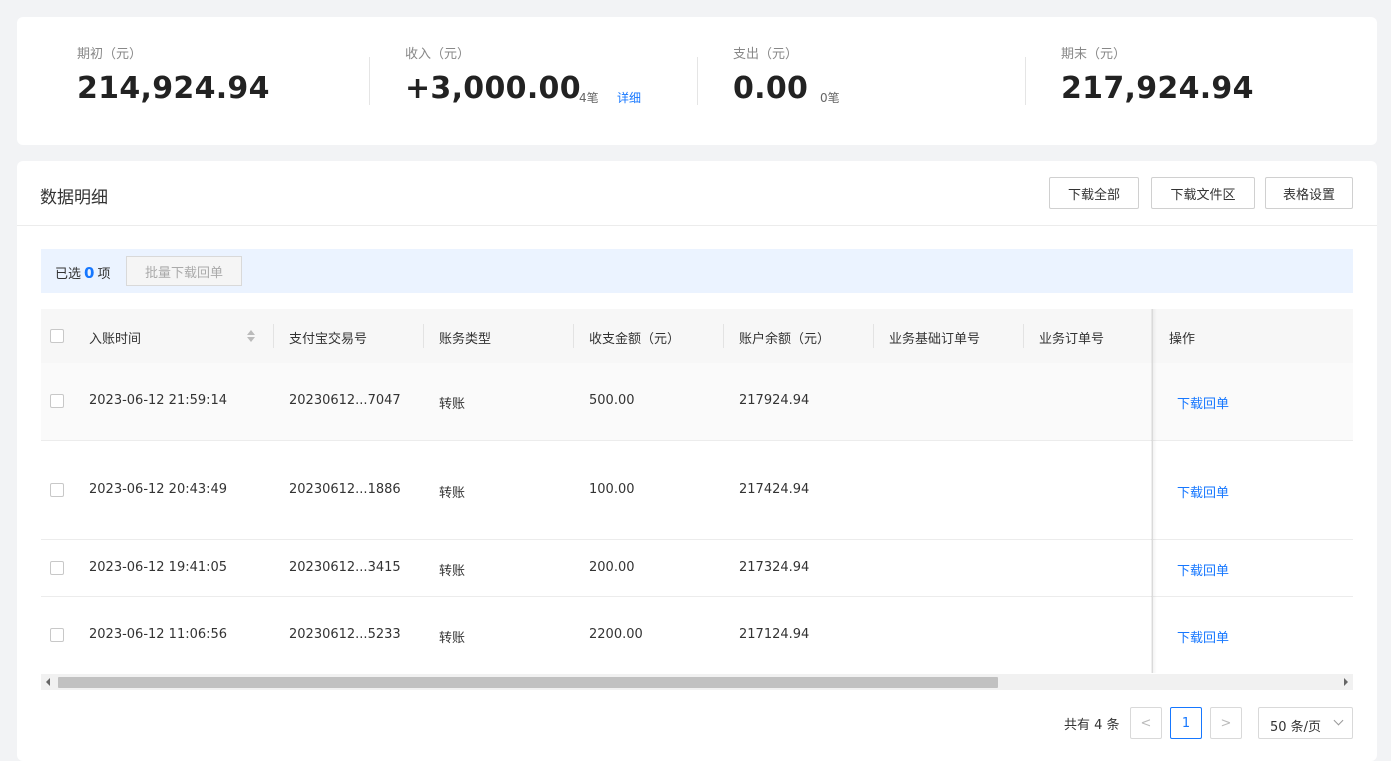 The width and height of the screenshot is (1391, 761). What do you see at coordinates (68, 274) in the screenshot?
I see `selection-prefix: 已选` at bounding box center [68, 274].